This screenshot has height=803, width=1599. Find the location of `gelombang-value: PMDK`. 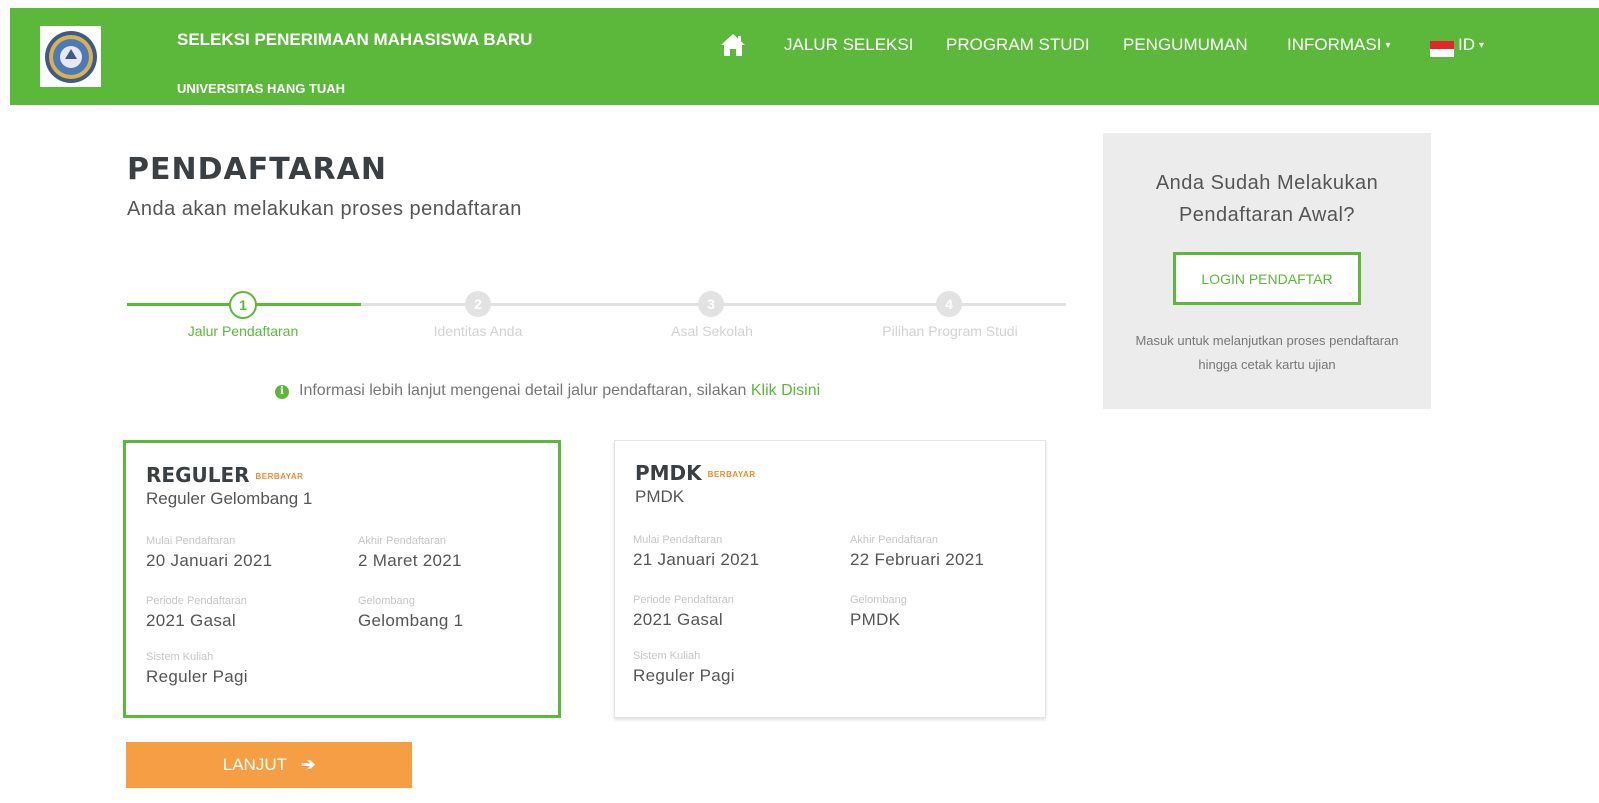

gelombang-value: PMDK is located at coordinates (875, 619).